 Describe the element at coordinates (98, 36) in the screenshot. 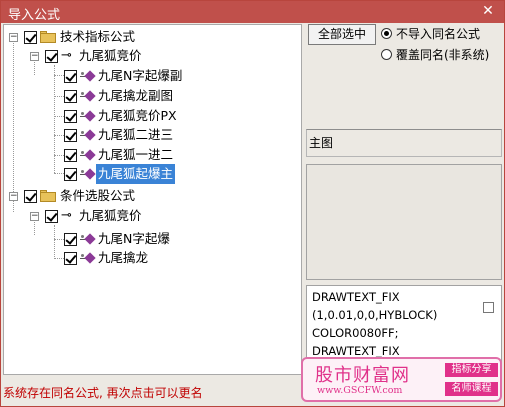

I see `tree-group-label: 技术指标公式` at that location.